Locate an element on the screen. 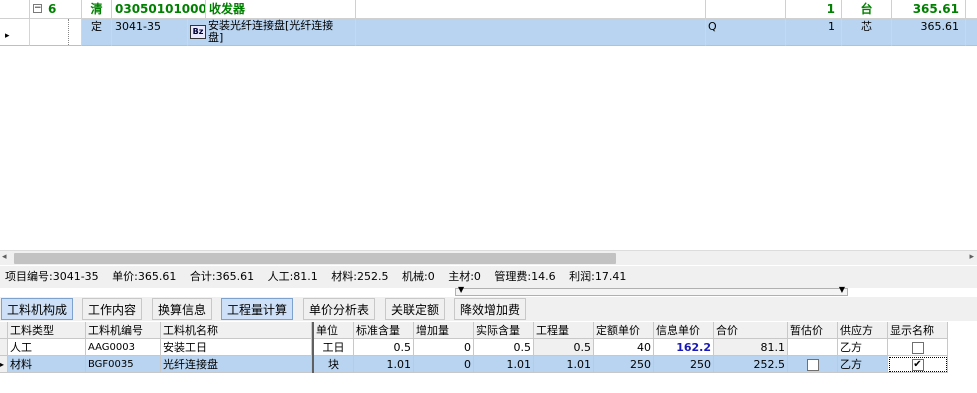 The width and height of the screenshot is (977, 393). cell-show-name: ✔ is located at coordinates (918, 364).